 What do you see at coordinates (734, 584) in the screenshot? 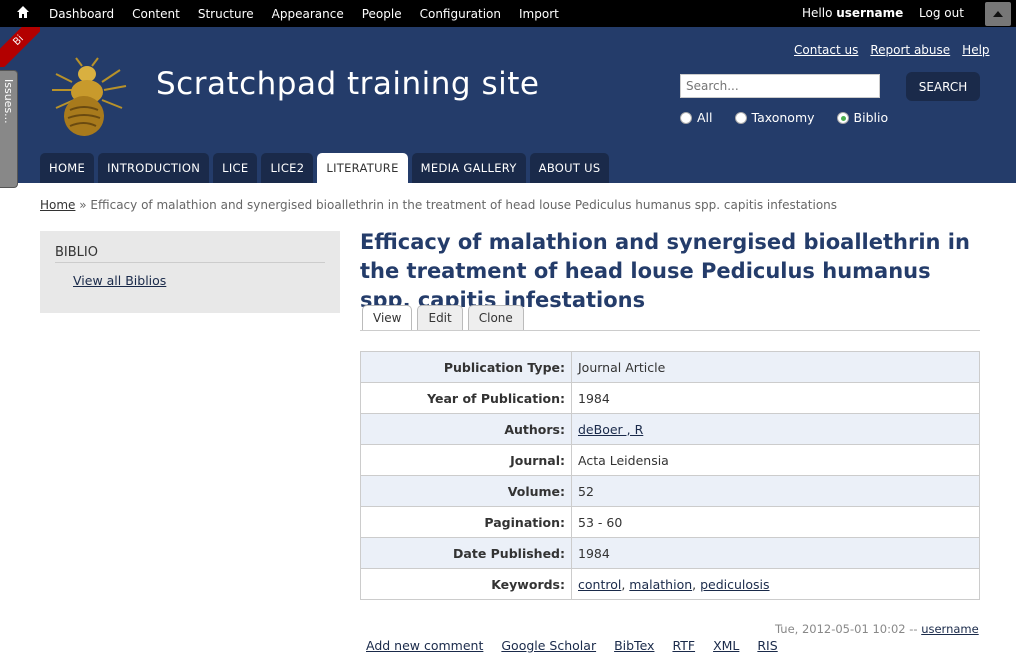
I see `keyword-link-pediculosis: pediculosis` at bounding box center [734, 584].